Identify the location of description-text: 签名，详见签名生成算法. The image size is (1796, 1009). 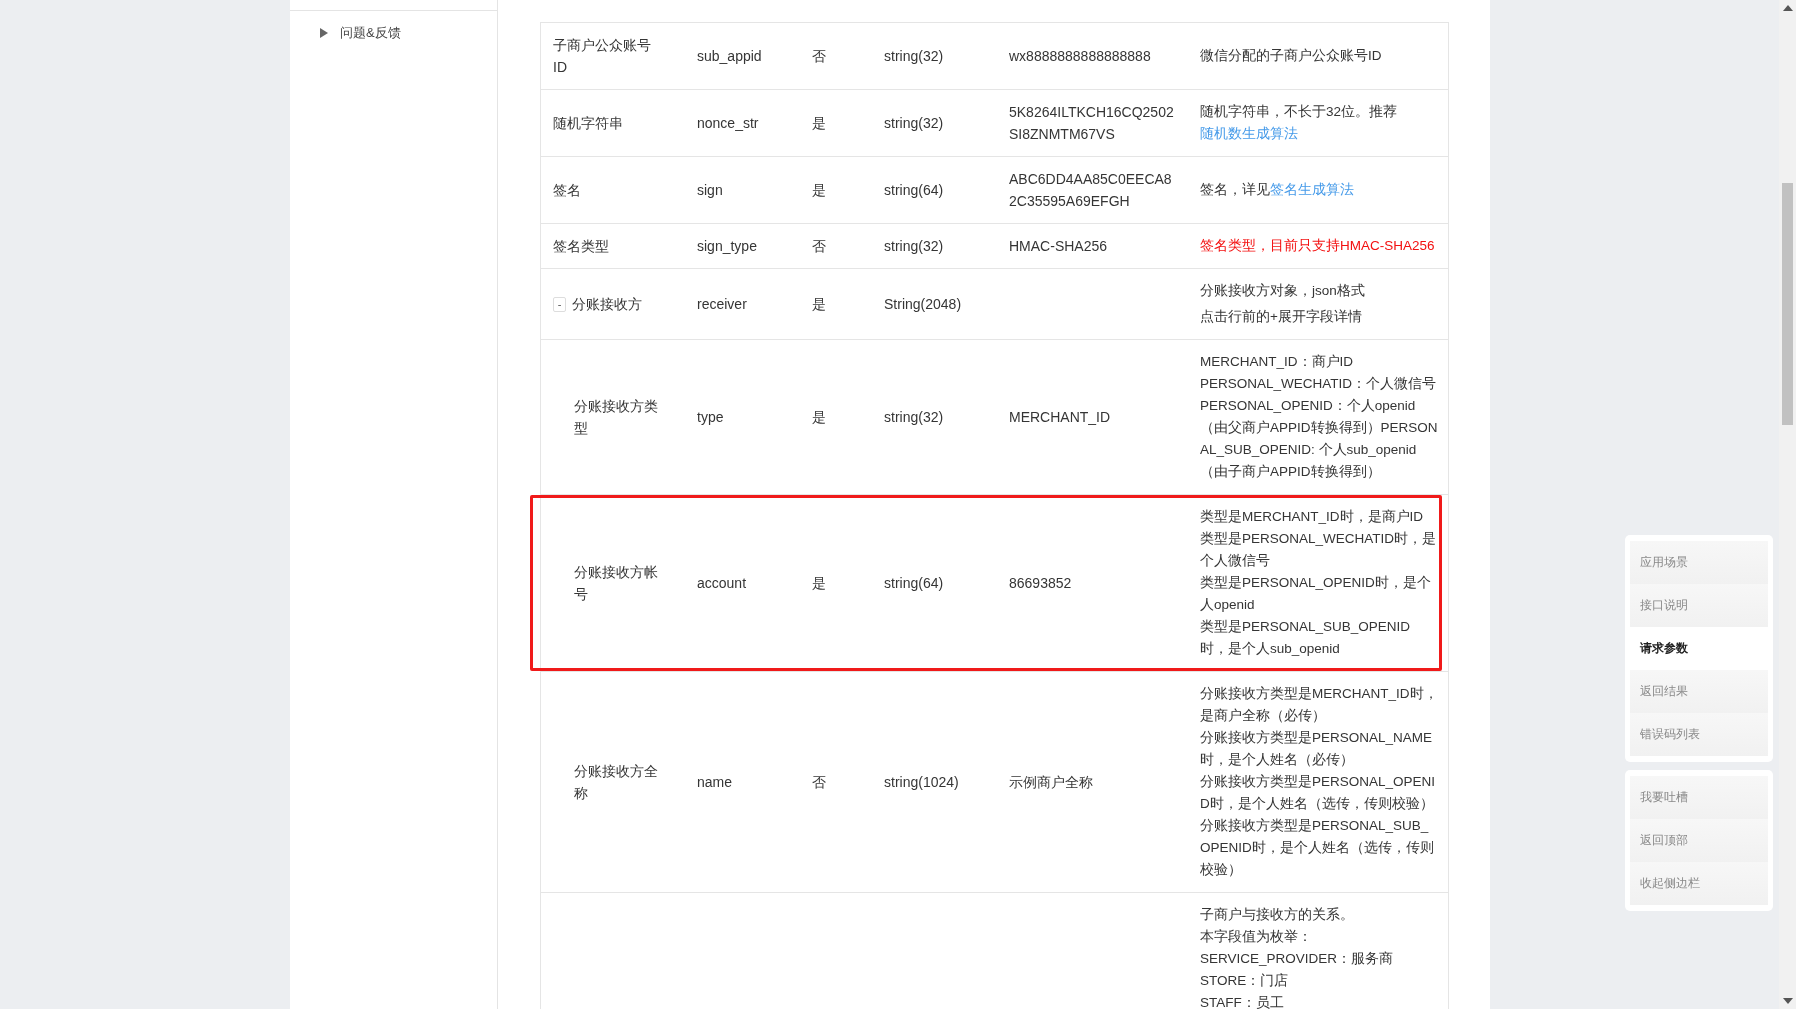
(1277, 190).